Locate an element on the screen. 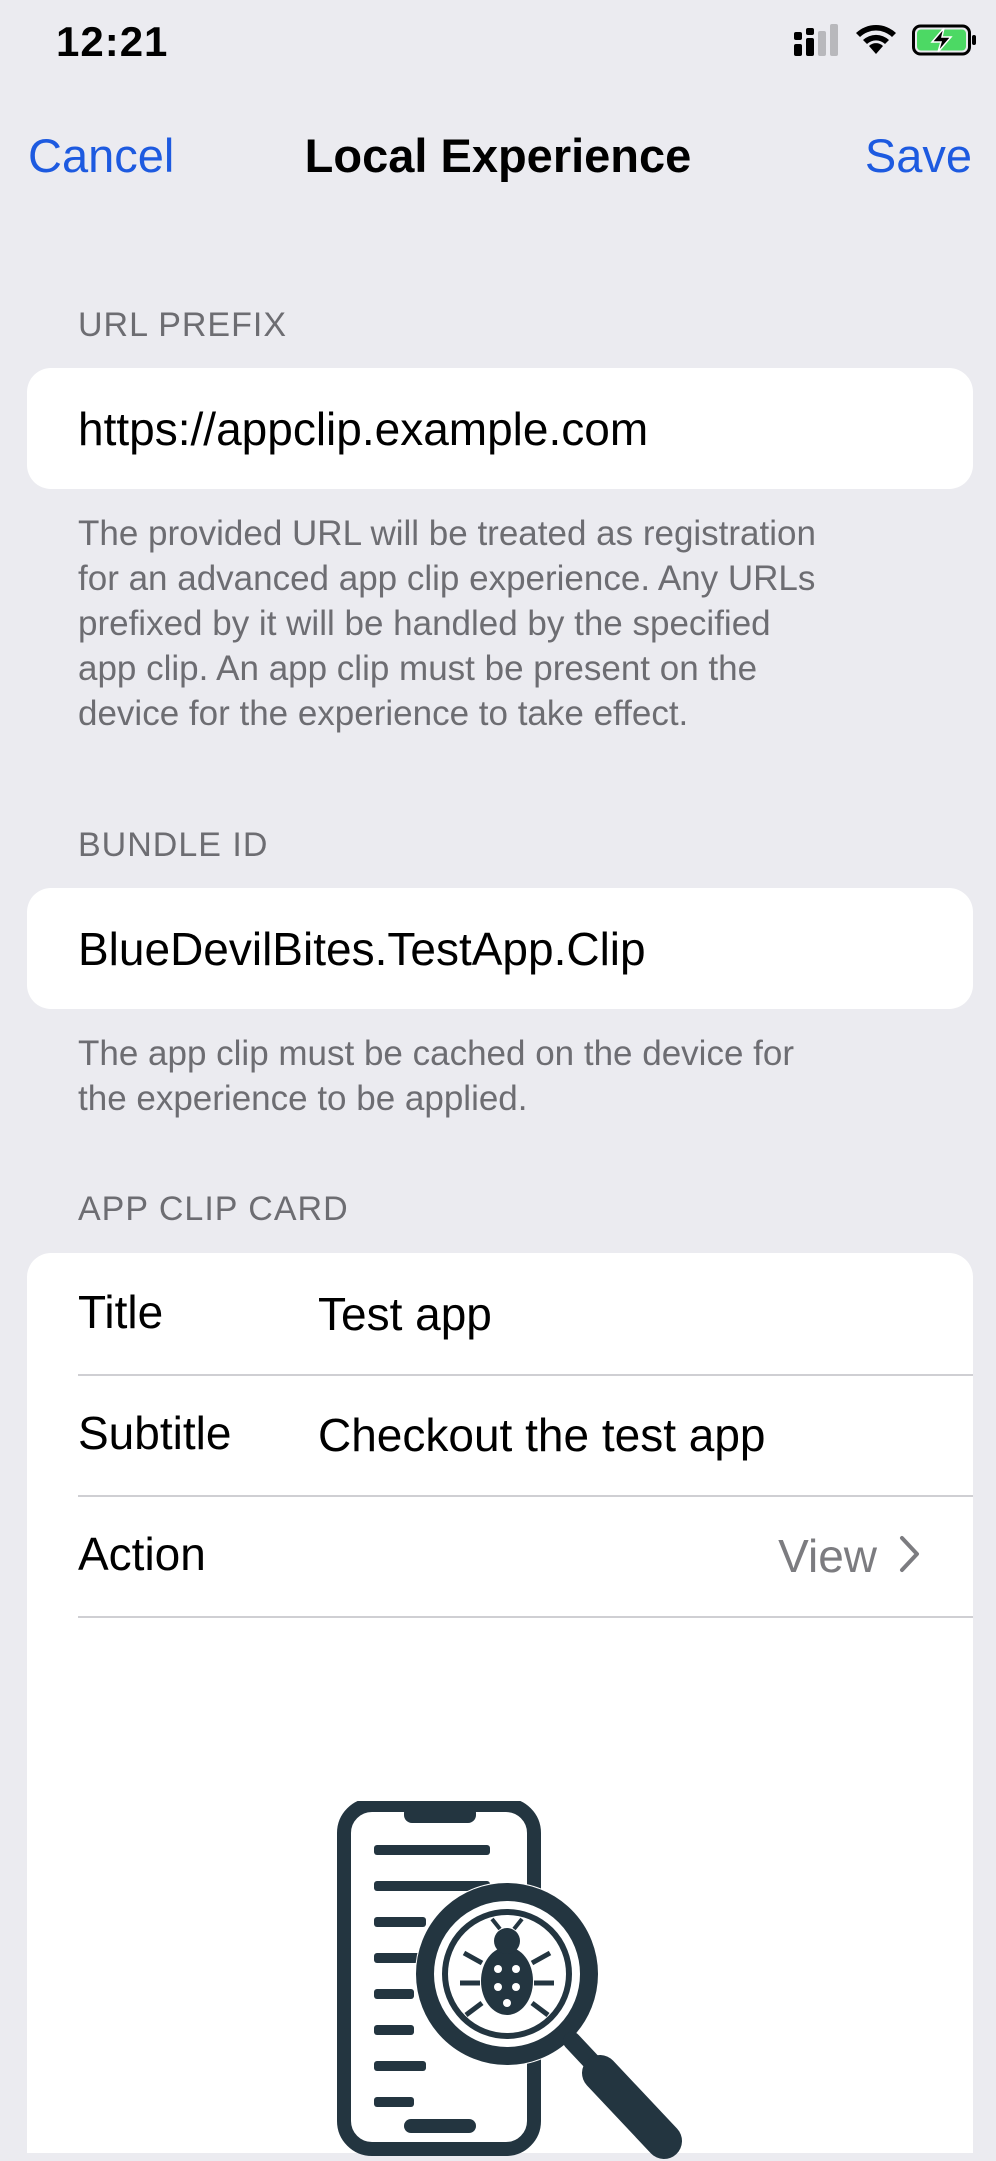 The width and height of the screenshot is (996, 2161). status-icons is located at coordinates (886, 40).